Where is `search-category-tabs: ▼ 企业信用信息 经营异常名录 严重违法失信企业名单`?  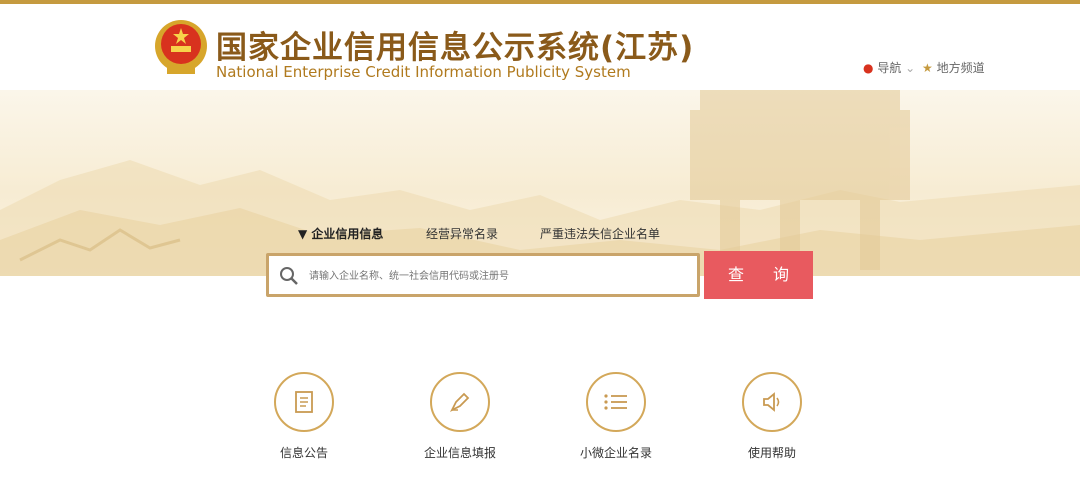 search-category-tabs: ▼ 企业信用信息 经营异常名录 严重违法失信企业名单 is located at coordinates (540, 235).